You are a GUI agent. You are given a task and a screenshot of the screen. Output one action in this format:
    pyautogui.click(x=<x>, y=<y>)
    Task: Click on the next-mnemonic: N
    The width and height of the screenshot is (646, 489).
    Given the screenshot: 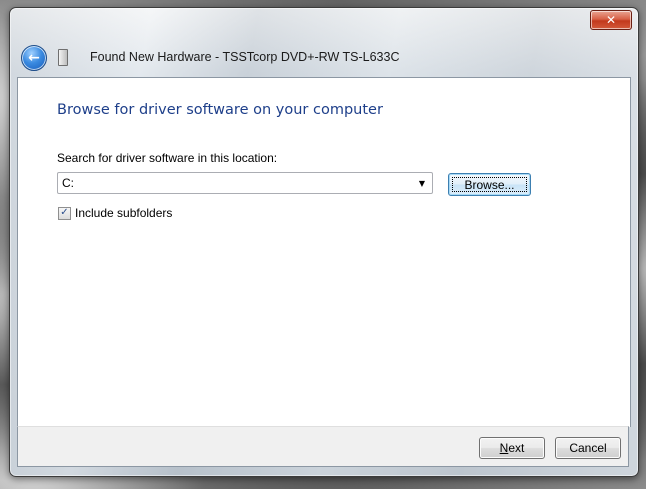 What is the action you would take?
    pyautogui.click(x=504, y=448)
    